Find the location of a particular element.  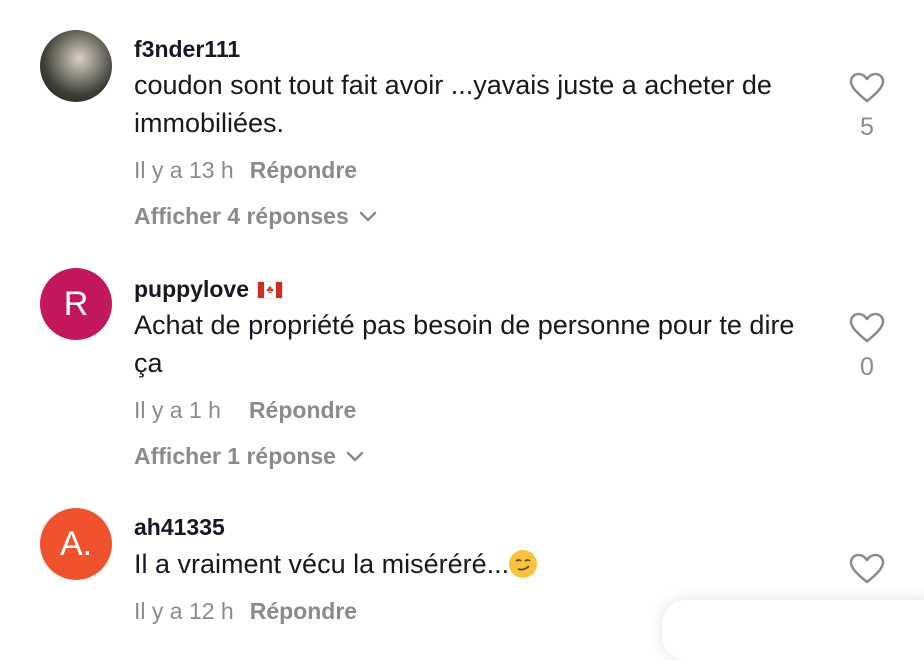

comment-meta: Il y a 13 h Répondre is located at coordinates (245, 170).